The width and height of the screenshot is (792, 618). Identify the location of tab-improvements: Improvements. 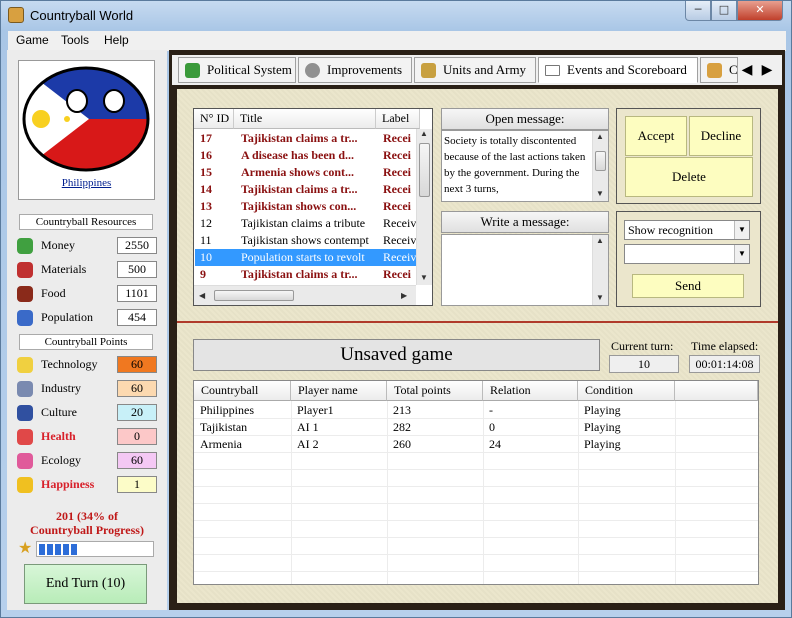
(355, 70).